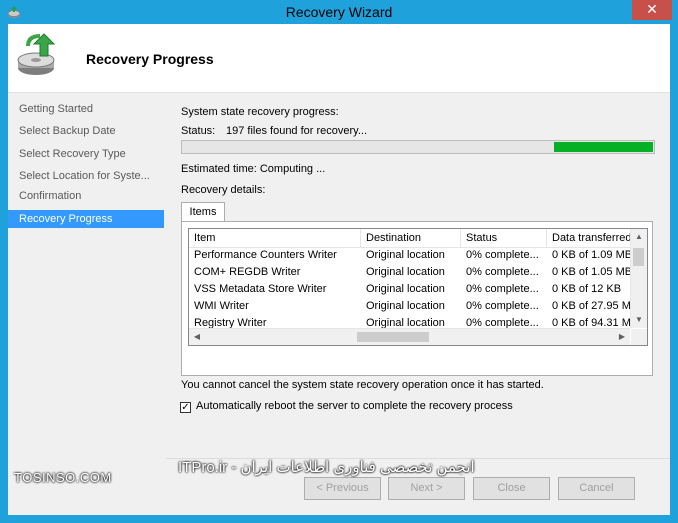 The height and width of the screenshot is (523, 678). Describe the element at coordinates (86, 154) in the screenshot. I see `nav-step-select-recovery-type: Select Recovery Type` at that location.